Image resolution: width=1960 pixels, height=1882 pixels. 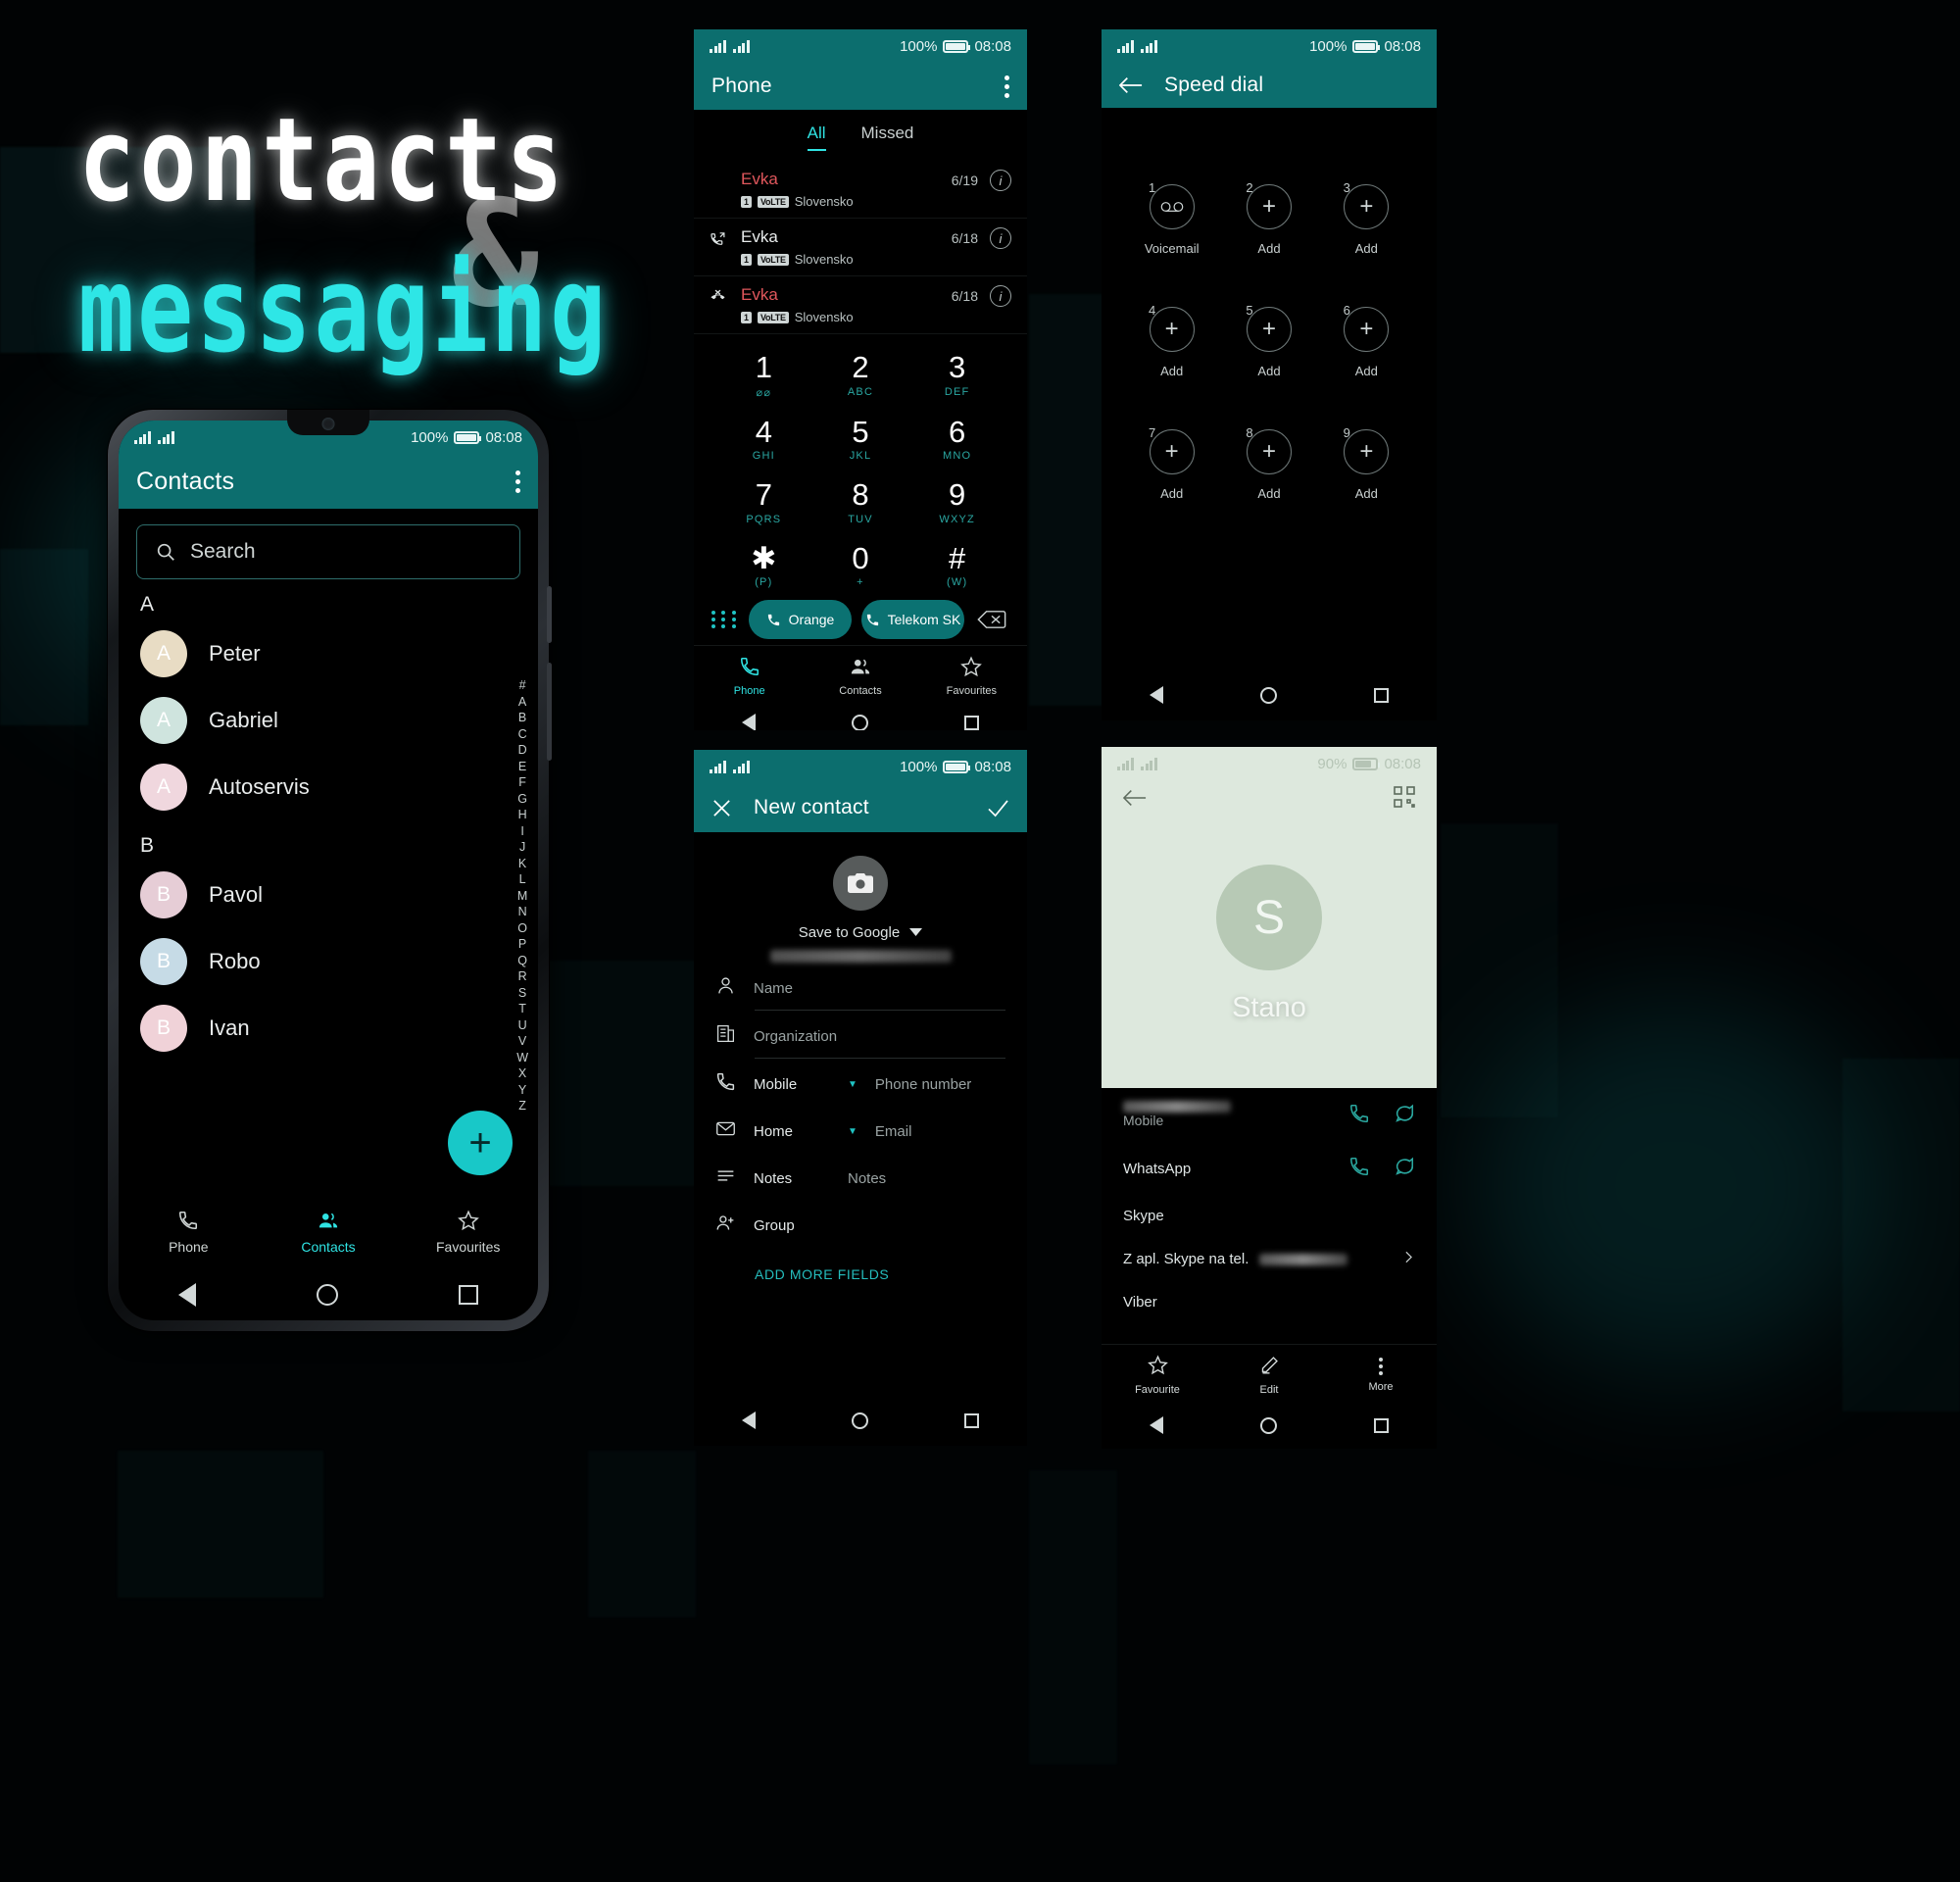 What do you see at coordinates (521, 832) in the screenshot?
I see `alpha-index-letter: I` at bounding box center [521, 832].